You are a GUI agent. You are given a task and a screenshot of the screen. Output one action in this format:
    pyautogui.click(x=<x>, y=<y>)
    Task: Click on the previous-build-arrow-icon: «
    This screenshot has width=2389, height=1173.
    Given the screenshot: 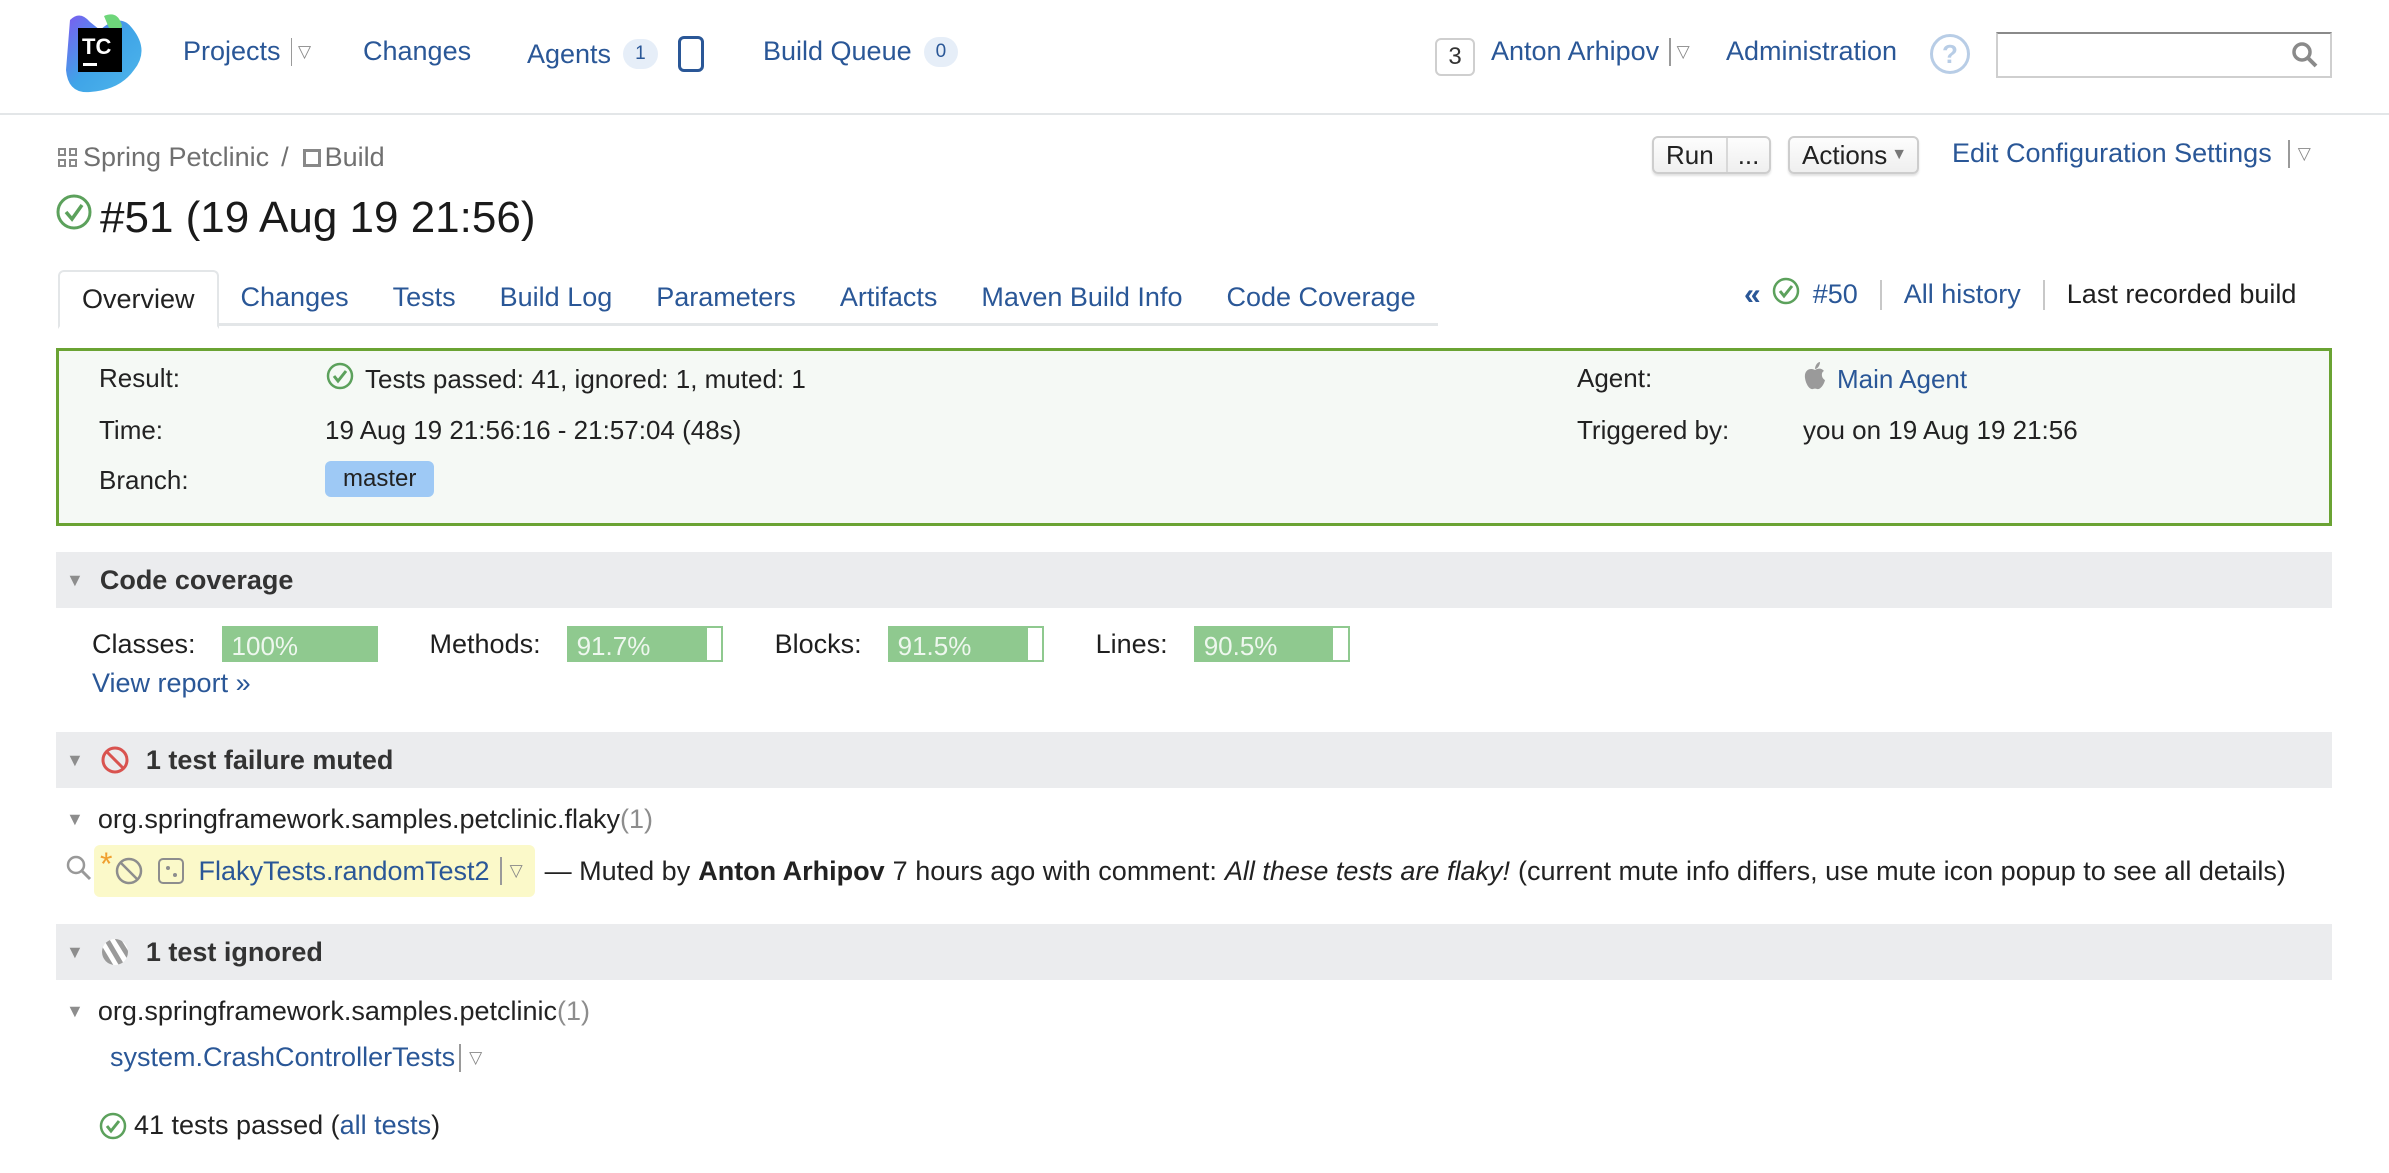 What is the action you would take?
    pyautogui.click(x=1752, y=295)
    